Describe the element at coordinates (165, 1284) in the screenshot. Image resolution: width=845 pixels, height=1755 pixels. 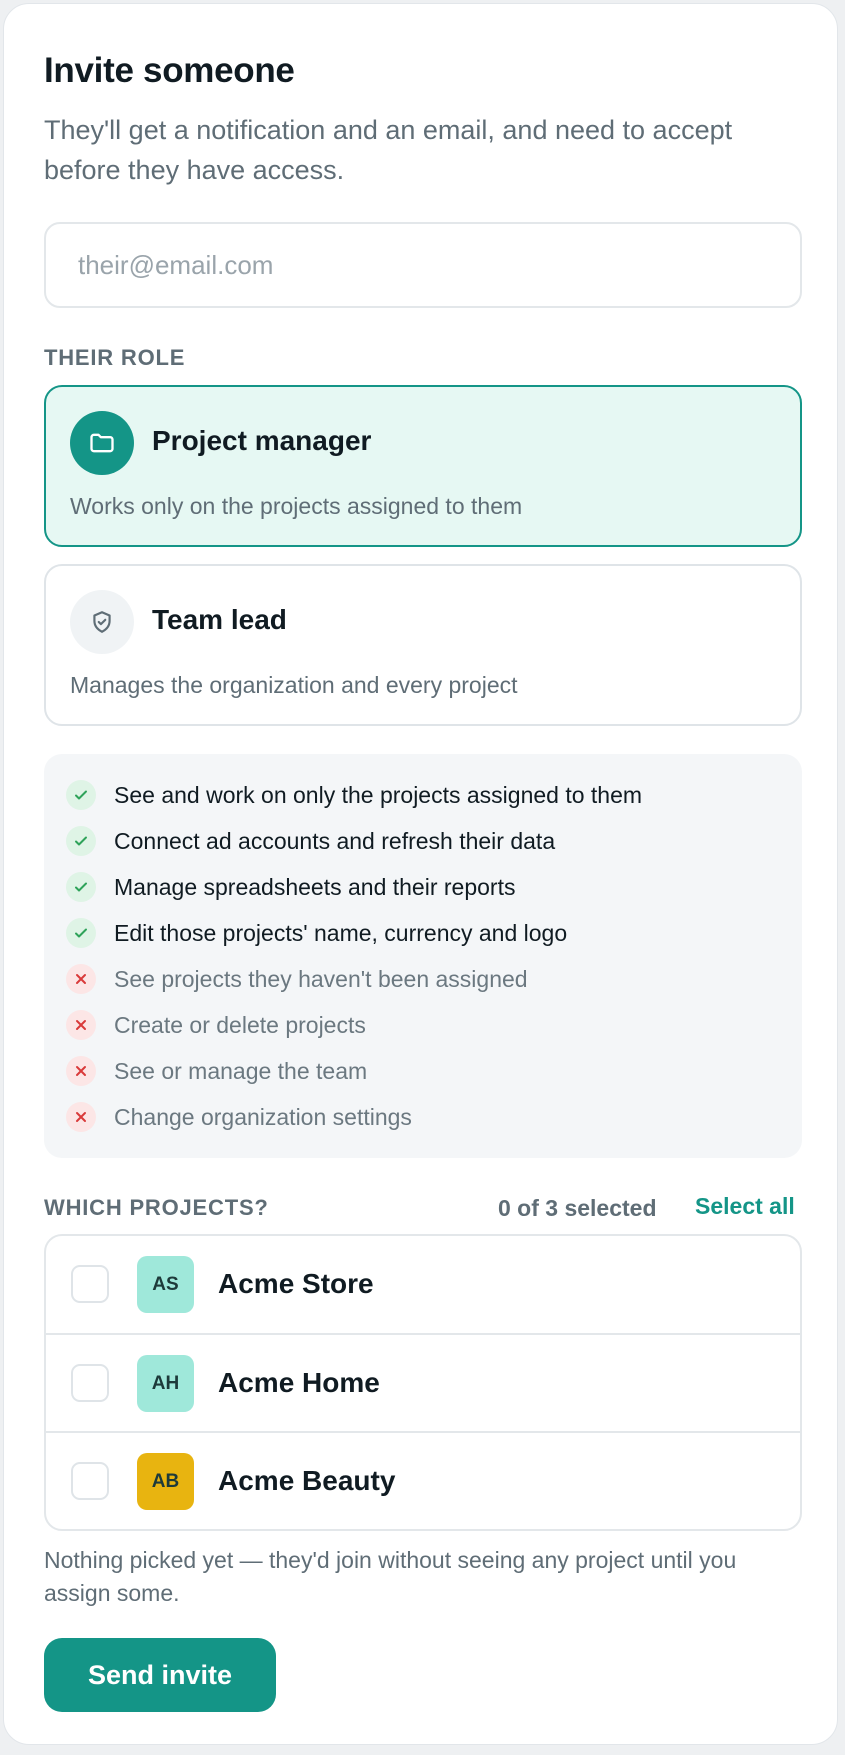
I see `project-avatar: AS` at that location.